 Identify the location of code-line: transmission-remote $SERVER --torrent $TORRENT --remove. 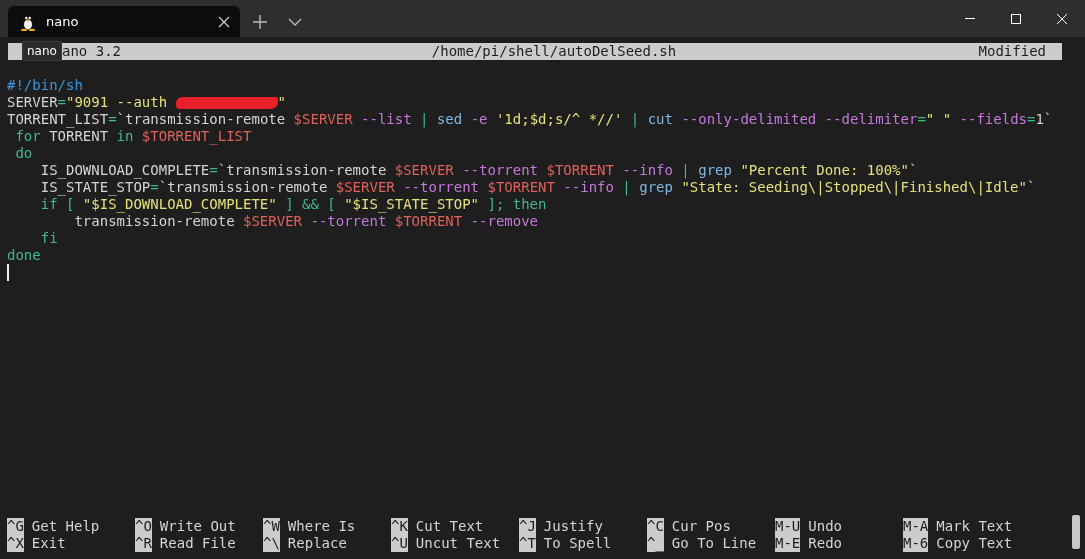
(306, 221).